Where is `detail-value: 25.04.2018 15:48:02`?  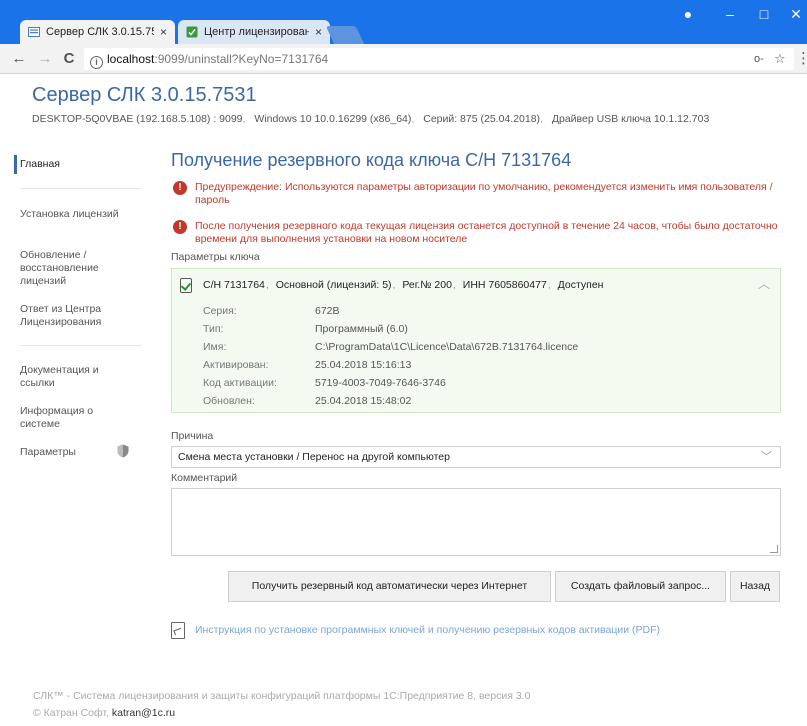
detail-value: 25.04.2018 15:48:02 is located at coordinates (363, 401).